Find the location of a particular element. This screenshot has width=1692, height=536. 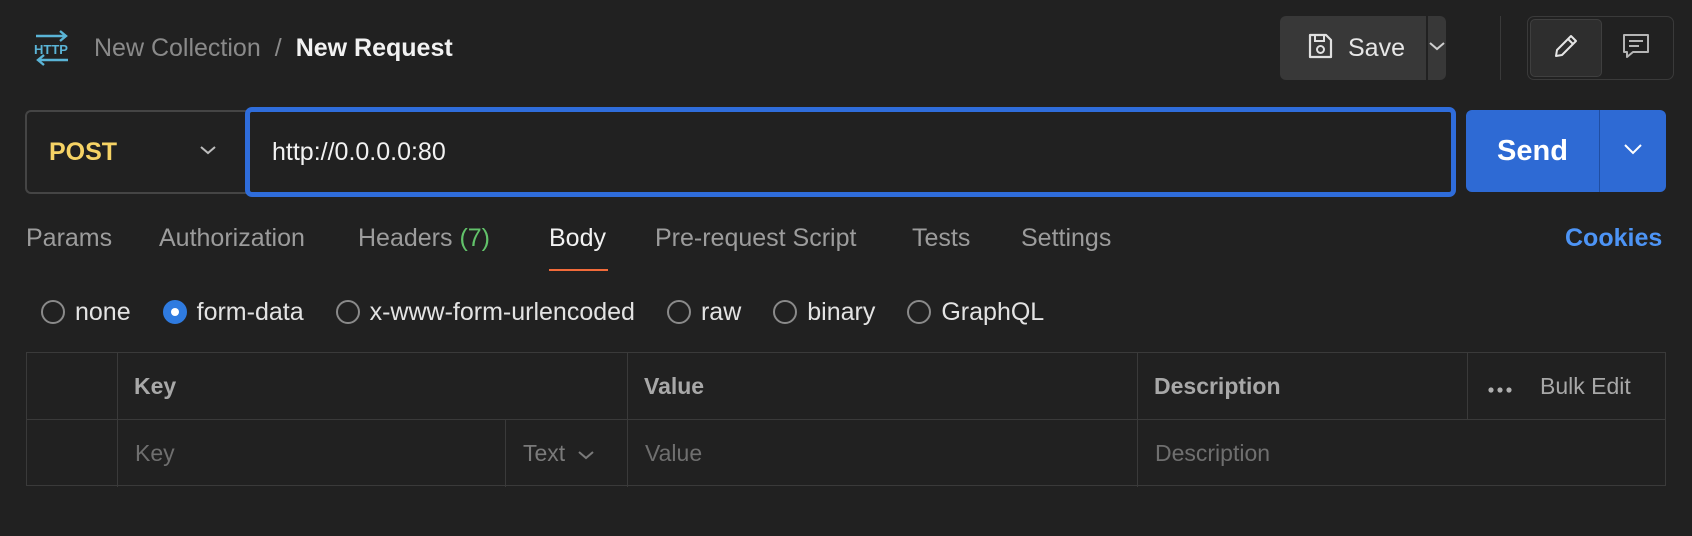

send-options-button is located at coordinates (1633, 151).